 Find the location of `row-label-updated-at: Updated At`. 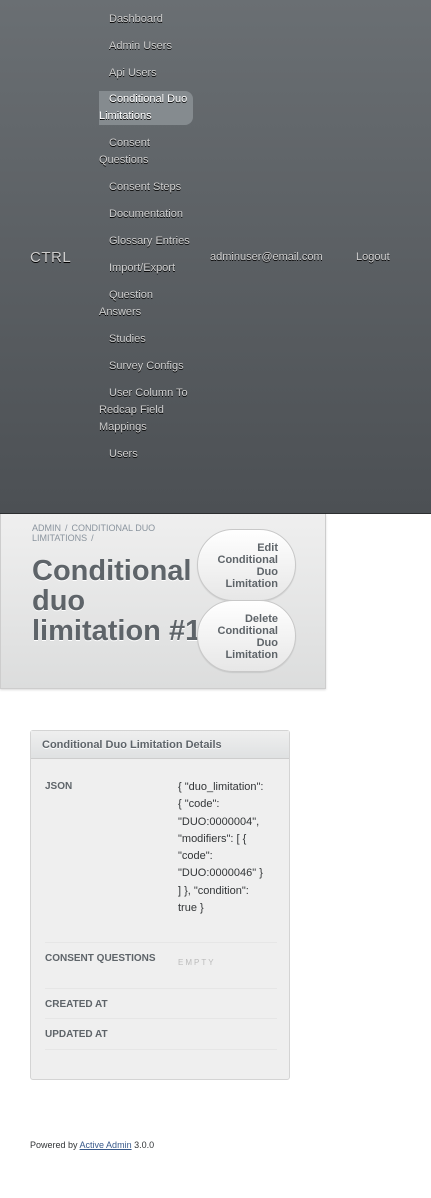

row-label-updated-at: Updated At is located at coordinates (76, 1034).